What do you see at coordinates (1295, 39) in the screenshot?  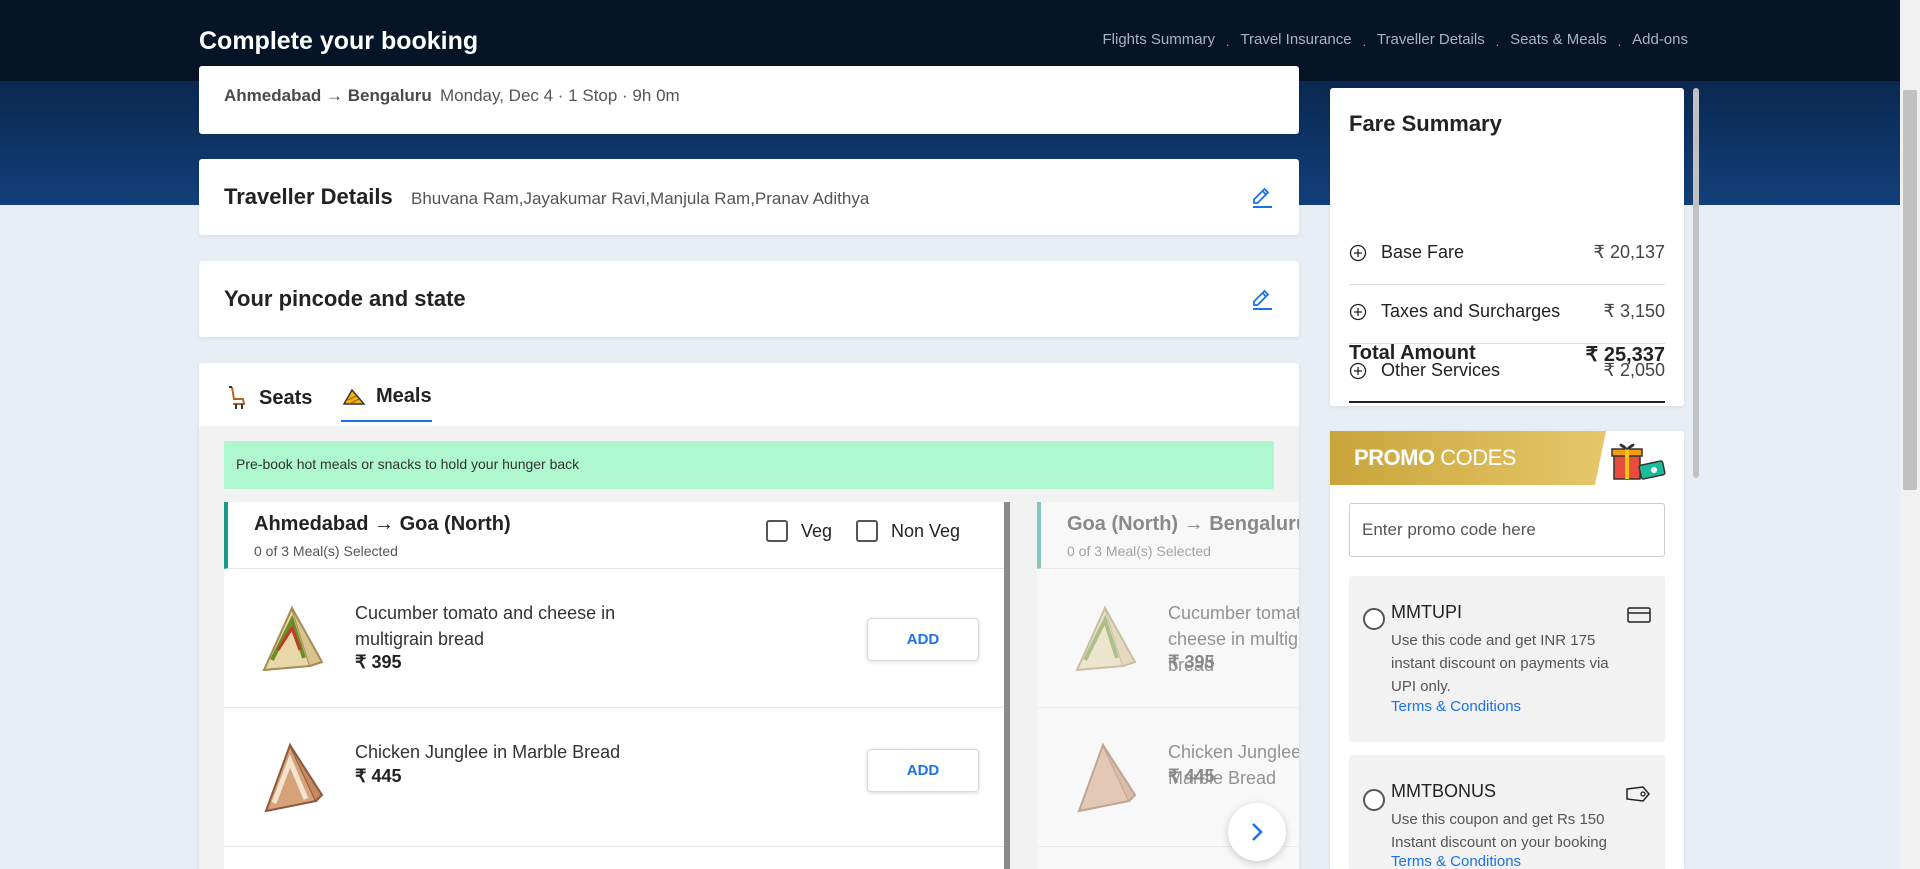 I see `nav-travel-insurance: Travel Insurance` at bounding box center [1295, 39].